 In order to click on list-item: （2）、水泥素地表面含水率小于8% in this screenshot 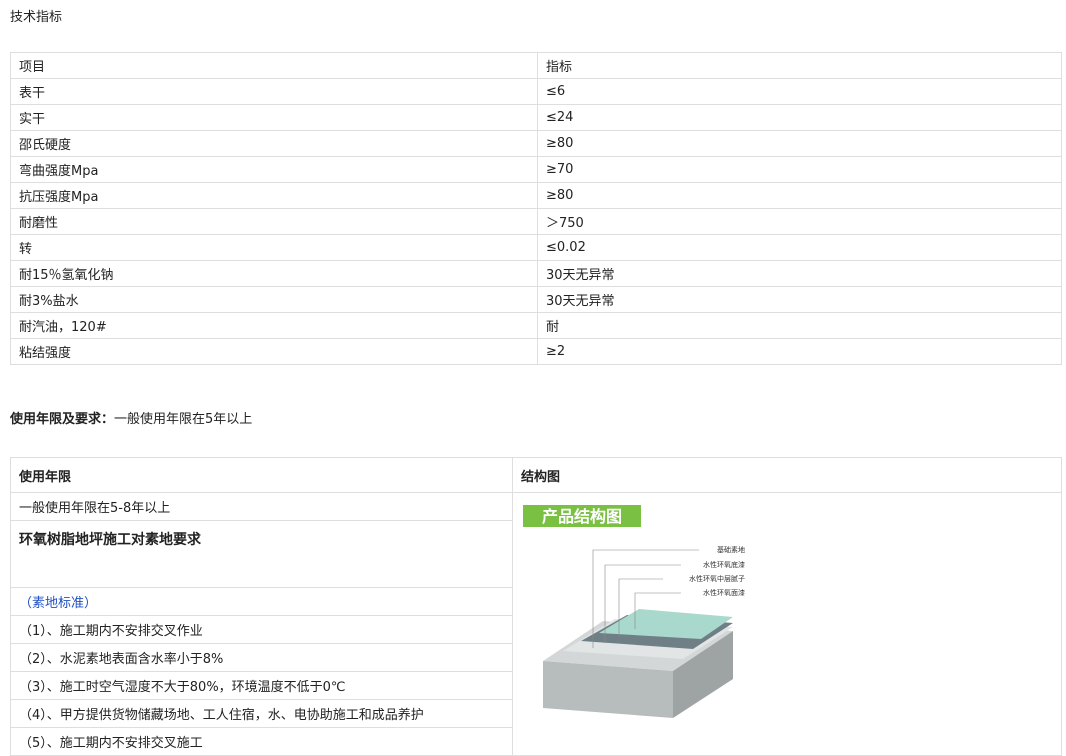, I will do `click(261, 657)`.